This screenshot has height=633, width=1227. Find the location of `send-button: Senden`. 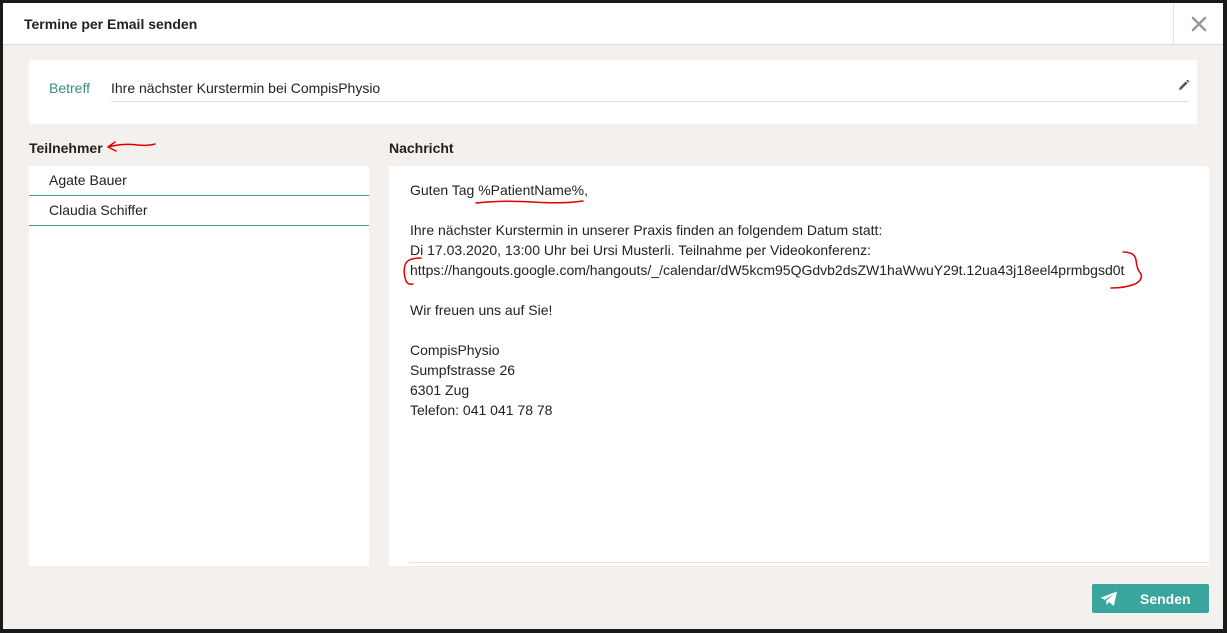

send-button: Senden is located at coordinates (1150, 598).